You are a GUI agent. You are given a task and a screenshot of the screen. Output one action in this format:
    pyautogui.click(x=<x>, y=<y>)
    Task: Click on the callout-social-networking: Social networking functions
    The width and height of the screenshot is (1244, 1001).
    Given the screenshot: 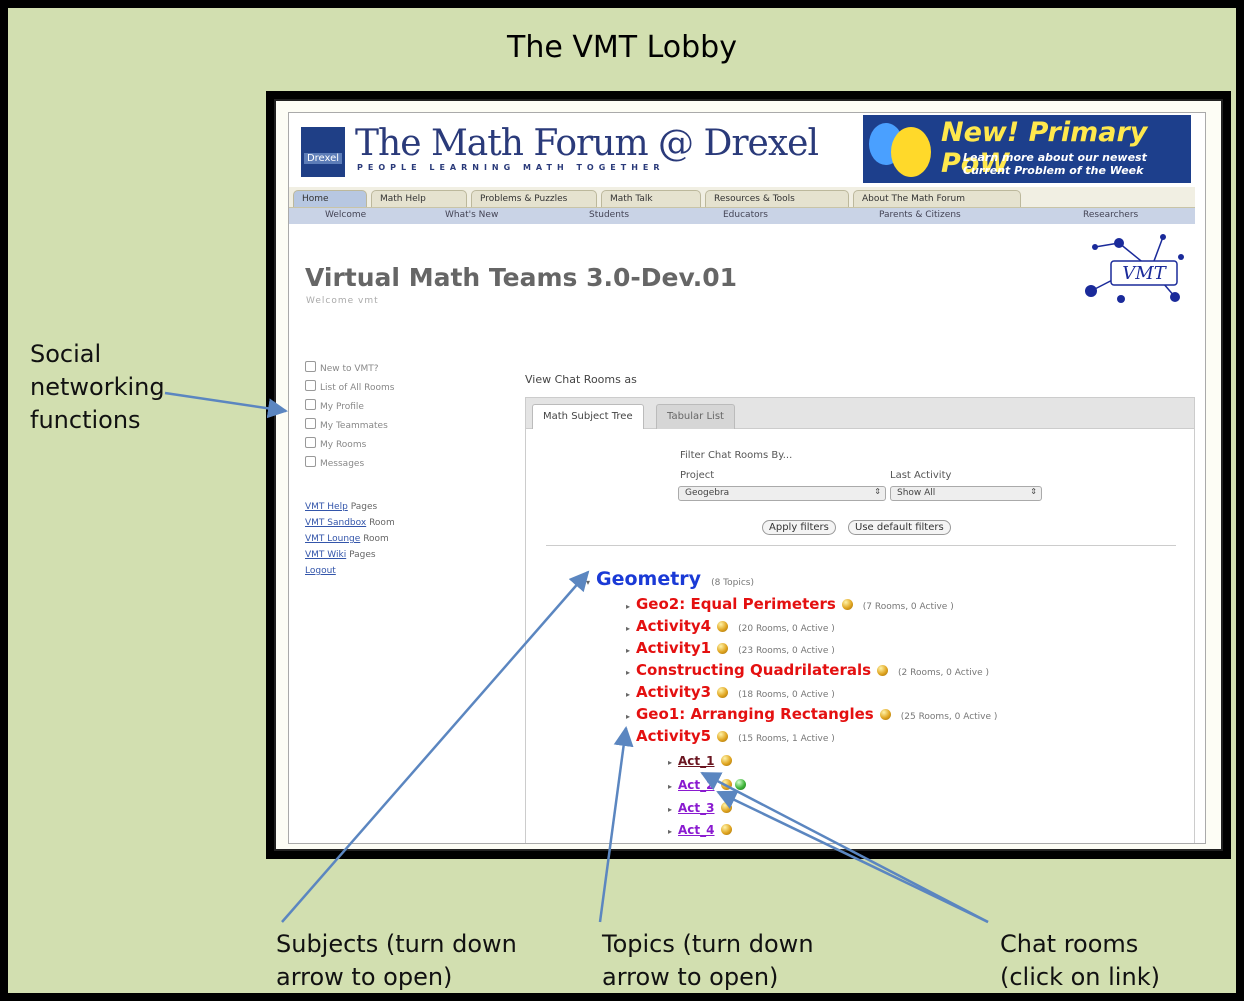 What is the action you would take?
    pyautogui.click(x=97, y=387)
    